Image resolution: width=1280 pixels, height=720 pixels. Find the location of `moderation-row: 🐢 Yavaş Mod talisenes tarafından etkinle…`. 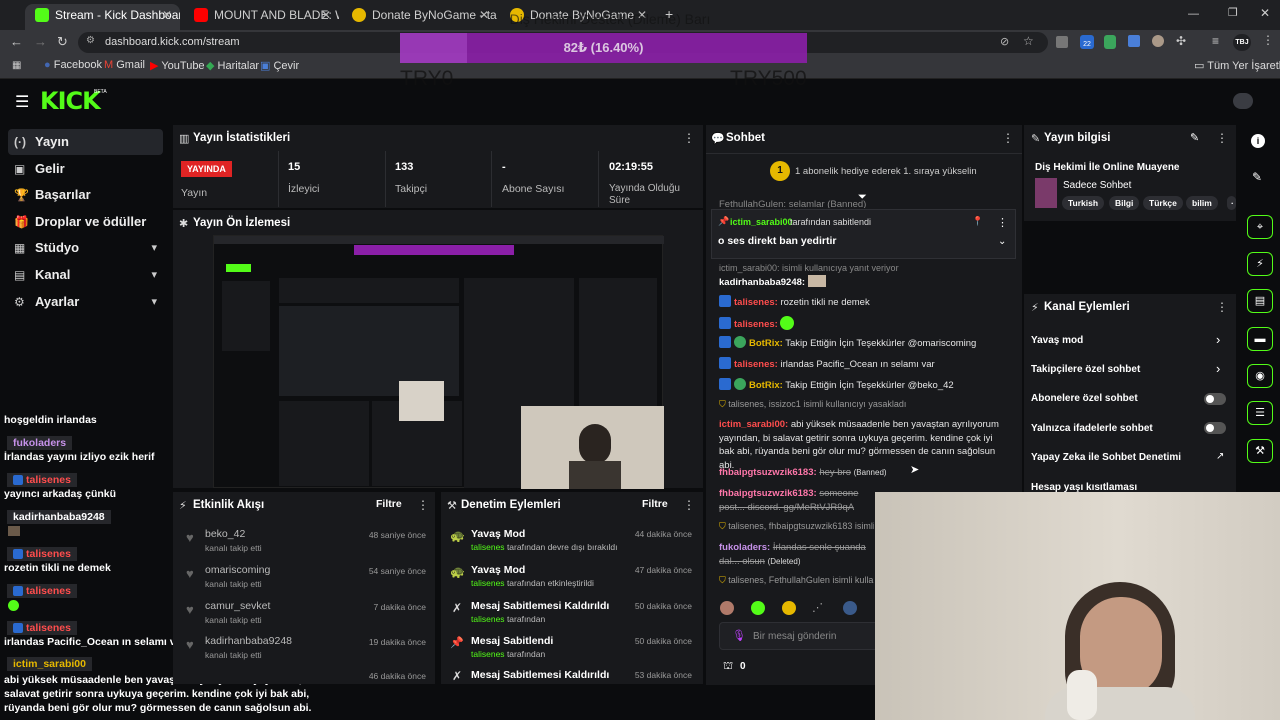

moderation-row: 🐢 Yavaş Mod talisenes tarafından etkinle… is located at coordinates (571, 577).